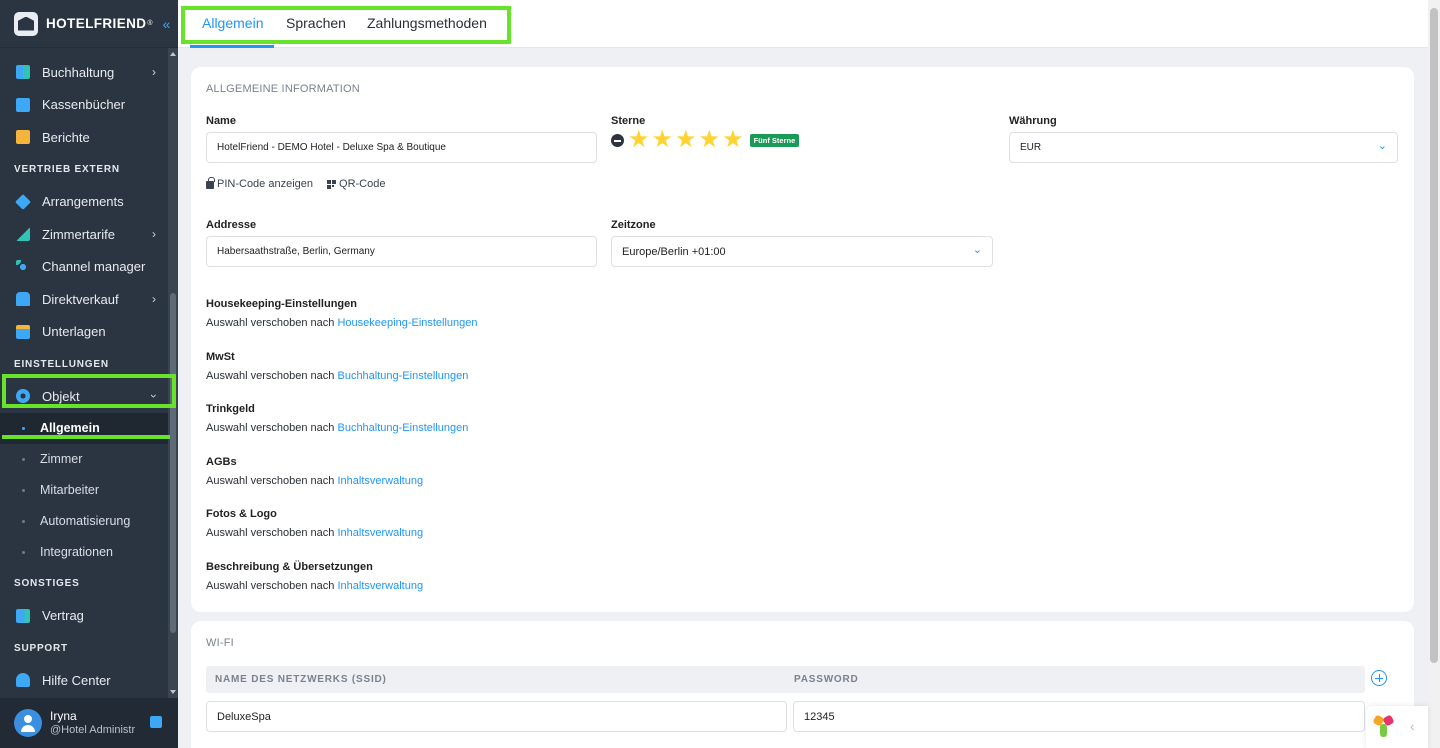 This screenshot has height=748, width=1440. I want to click on sidebar-subitem-allgemein: Allgemein, so click(84, 428).